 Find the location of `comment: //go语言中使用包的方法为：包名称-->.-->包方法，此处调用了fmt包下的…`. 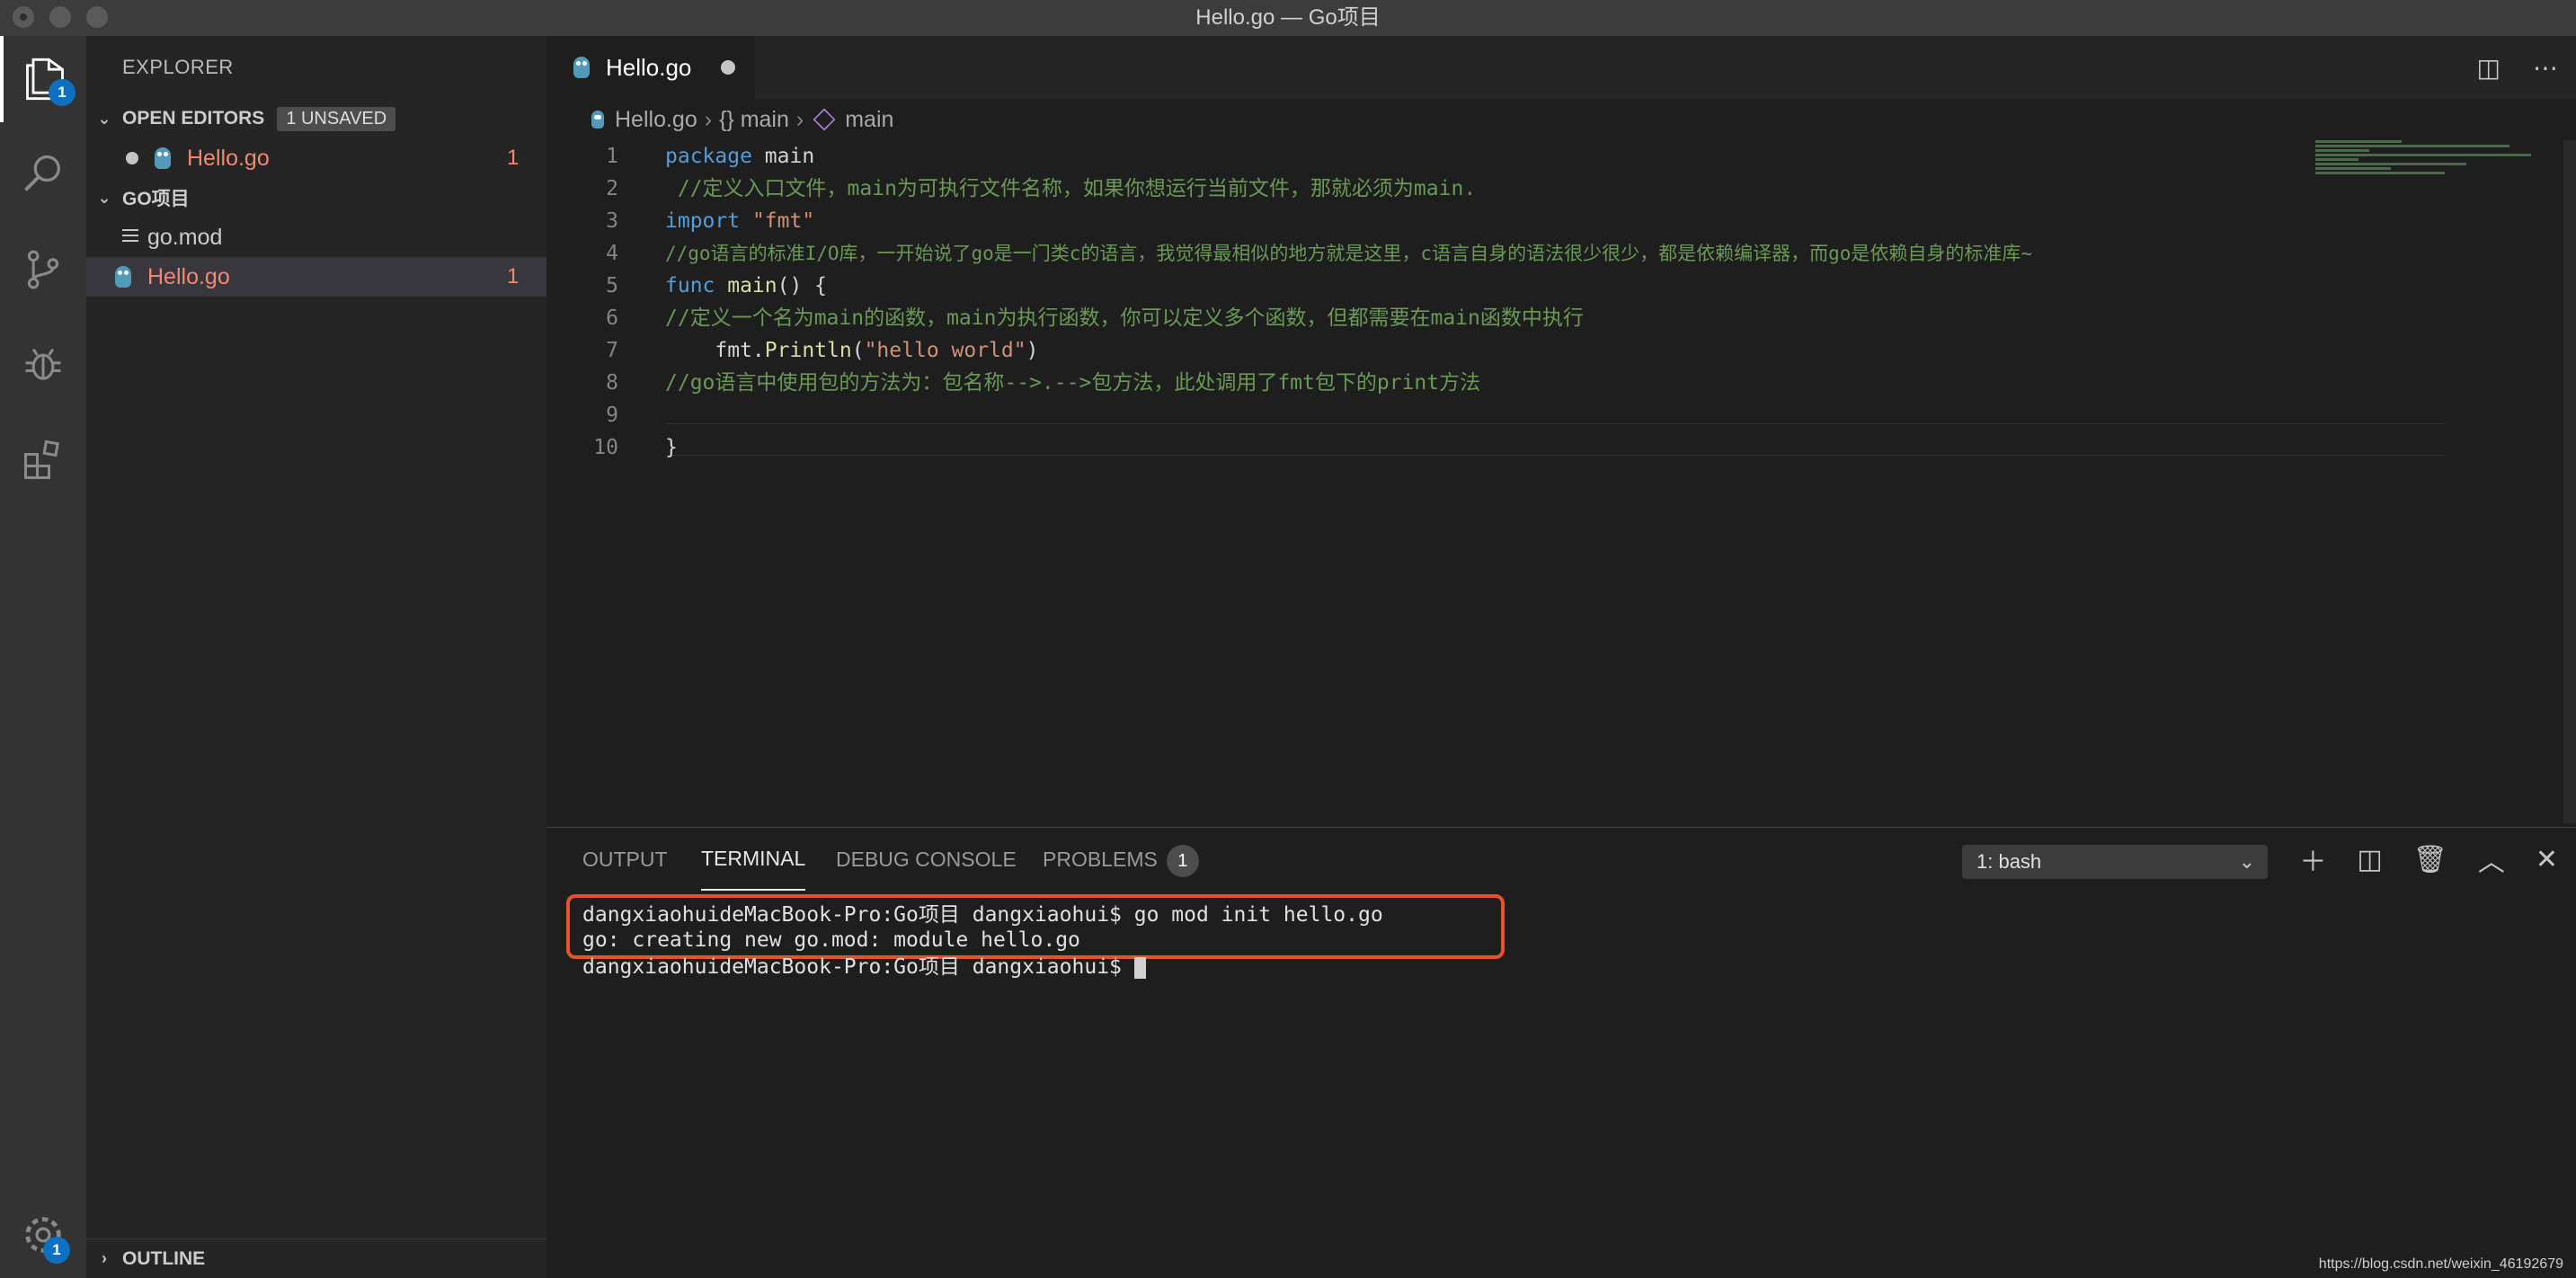

comment: //go语言中使用包的方法为：包名称-->.-->包方法，此处调用了fmt包下的… is located at coordinates (1073, 383).